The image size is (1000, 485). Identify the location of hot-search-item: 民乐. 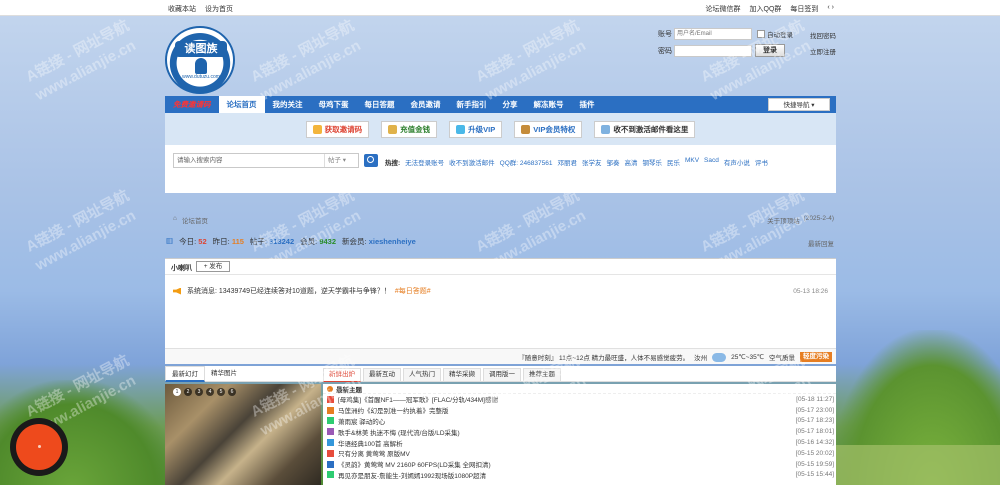
(673, 162).